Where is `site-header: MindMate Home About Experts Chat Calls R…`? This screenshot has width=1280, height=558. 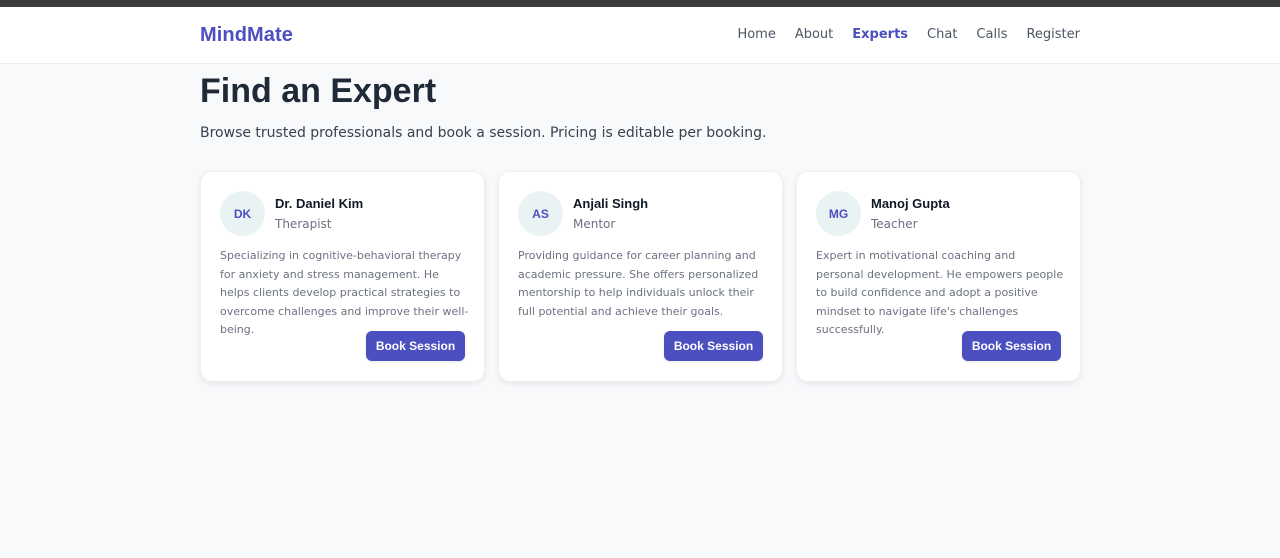
site-header: MindMate Home About Experts Chat Calls R… is located at coordinates (640, 35).